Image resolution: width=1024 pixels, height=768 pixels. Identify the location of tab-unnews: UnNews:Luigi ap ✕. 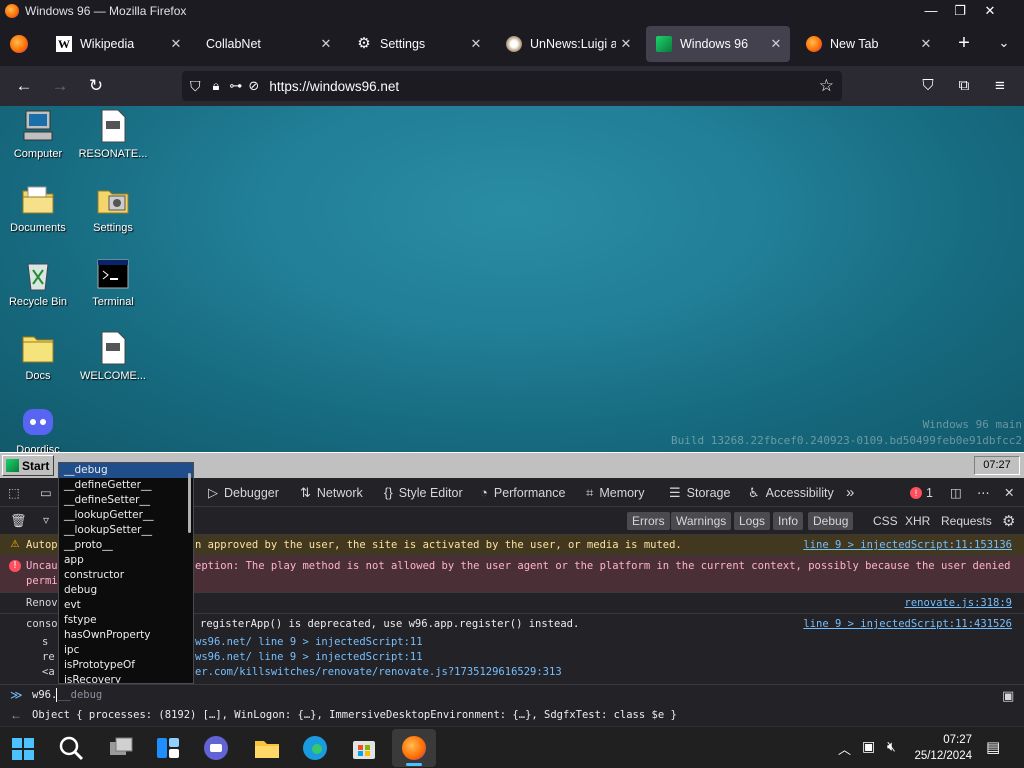
(568, 44).